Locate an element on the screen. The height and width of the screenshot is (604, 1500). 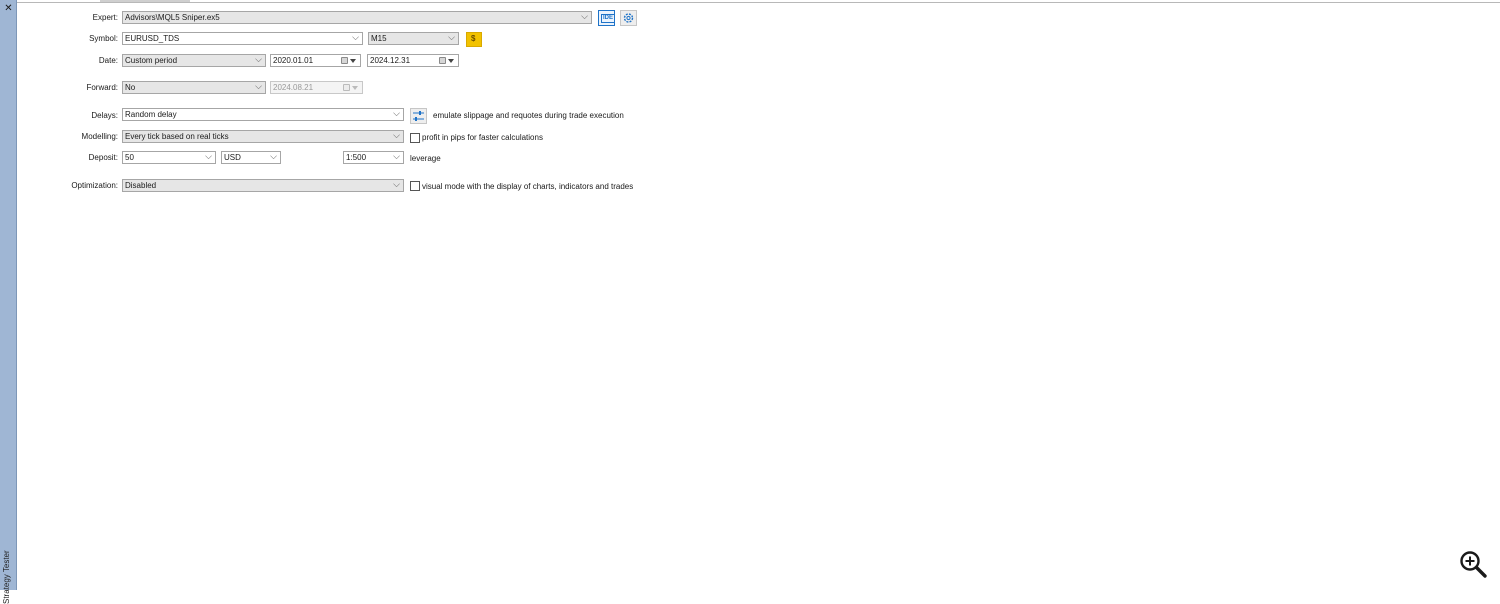
delays-value: Random delay is located at coordinates (151, 114).